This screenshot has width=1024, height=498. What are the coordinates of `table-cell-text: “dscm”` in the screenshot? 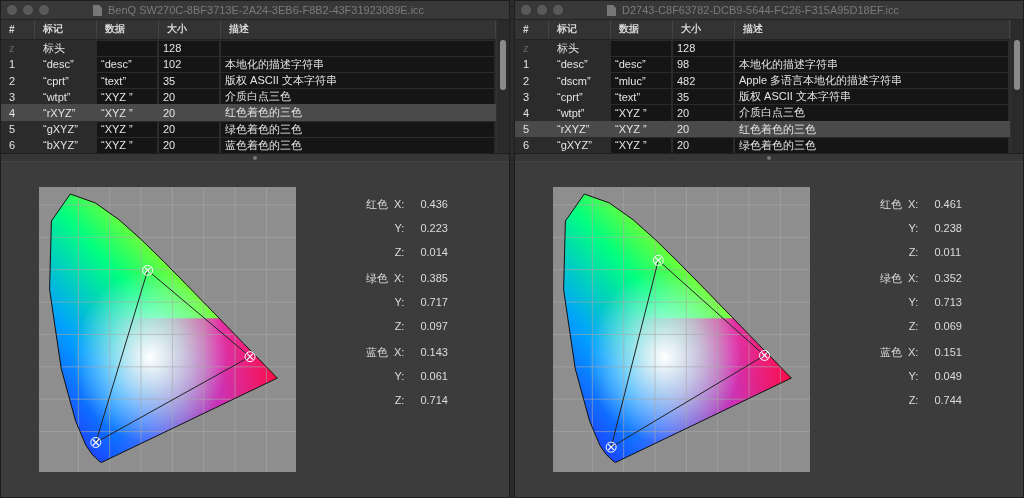 It's located at (574, 81).